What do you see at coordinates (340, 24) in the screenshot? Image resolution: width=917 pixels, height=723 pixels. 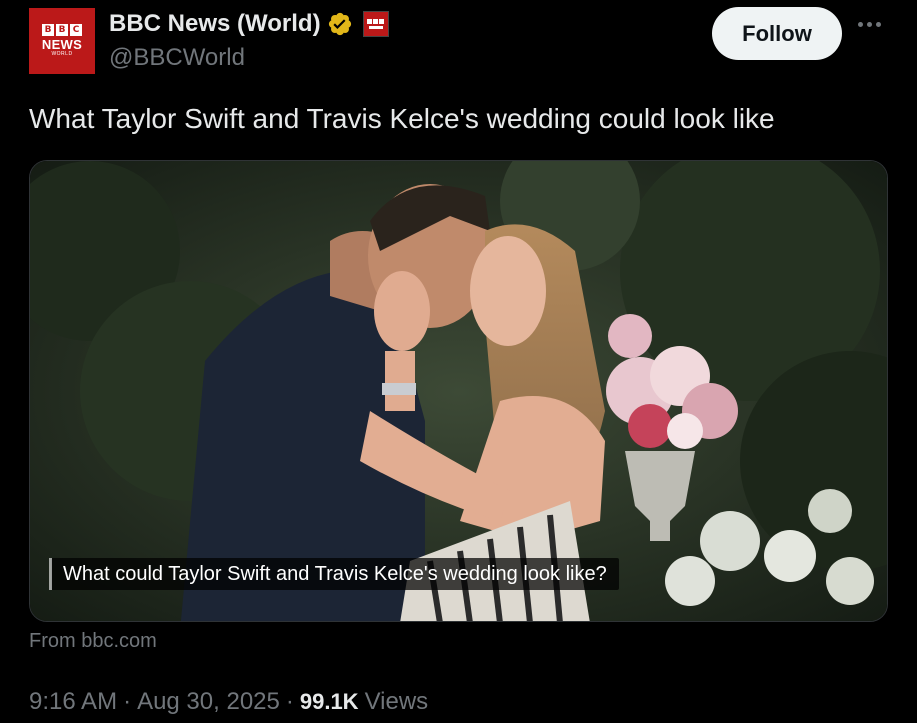 I see `verified-badge-icon` at bounding box center [340, 24].